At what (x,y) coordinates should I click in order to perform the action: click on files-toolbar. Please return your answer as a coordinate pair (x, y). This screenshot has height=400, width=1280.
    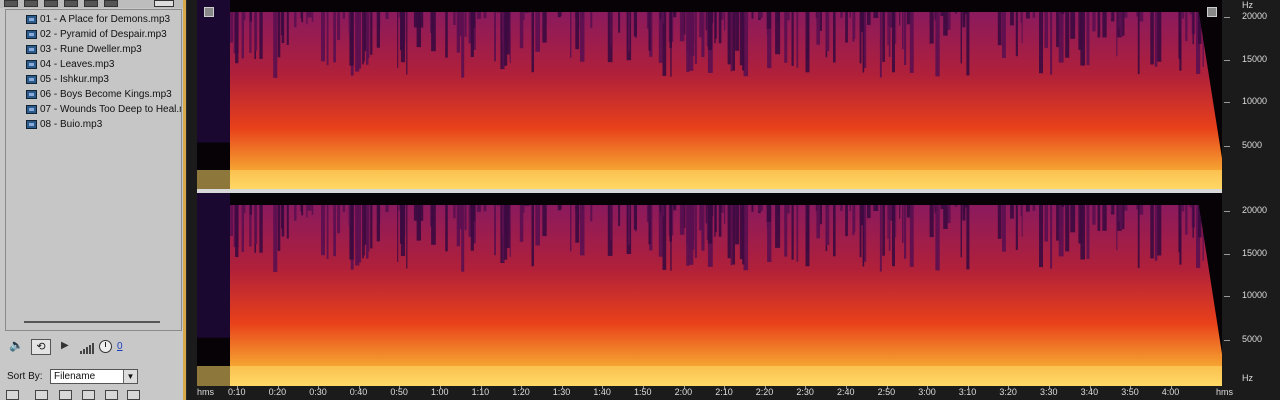
    Looking at the image, I should click on (91, 4).